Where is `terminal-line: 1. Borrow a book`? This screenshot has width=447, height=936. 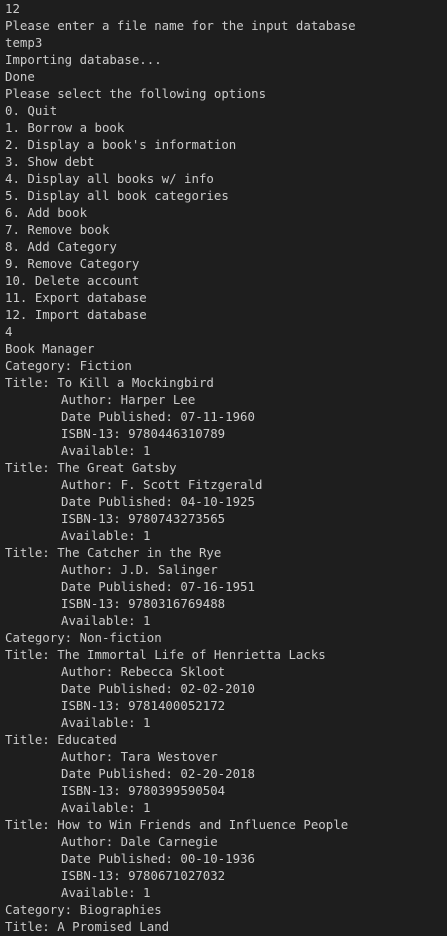 terminal-line: 1. Borrow a book is located at coordinates (65, 127).